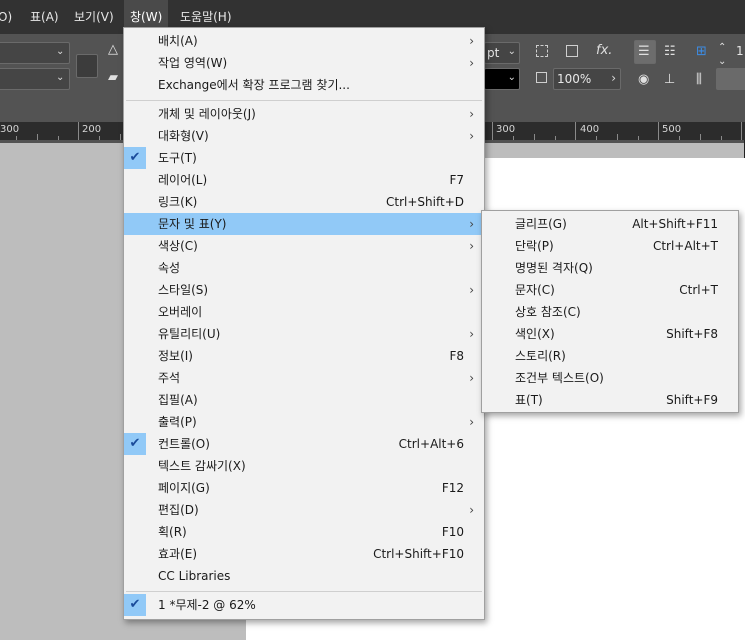  I want to click on menu-item-label: 출력(P), so click(177, 422).